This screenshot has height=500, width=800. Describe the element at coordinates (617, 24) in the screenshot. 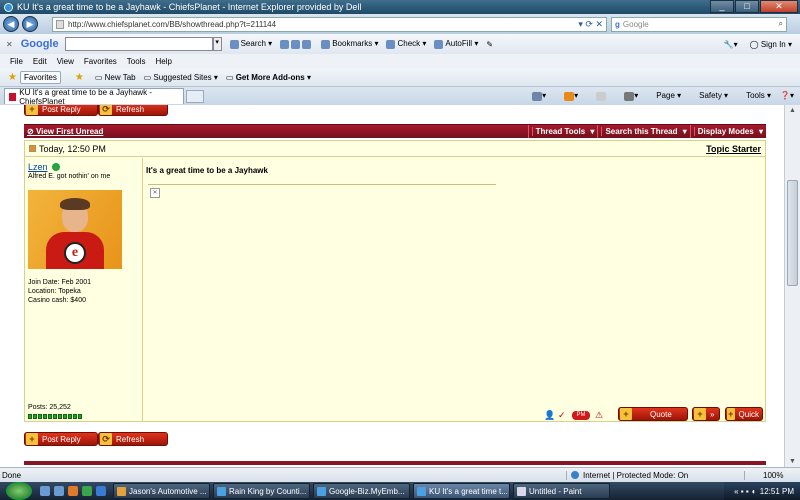

I see `google-search-icon: g` at that location.